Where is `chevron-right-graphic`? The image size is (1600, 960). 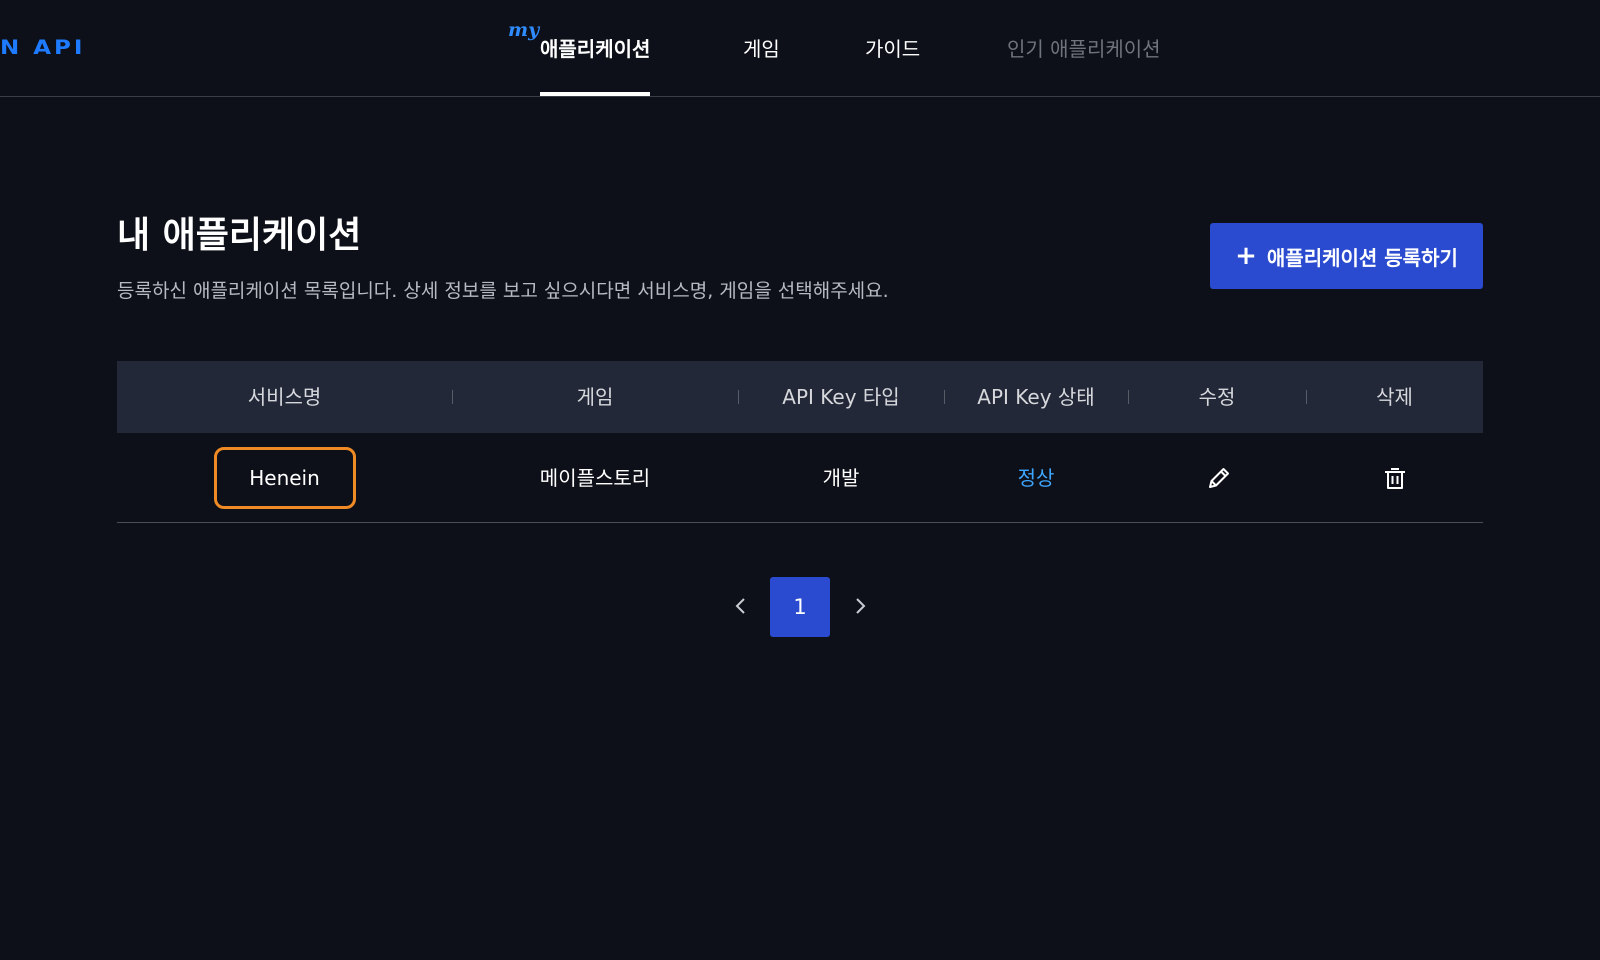
chevron-right-graphic is located at coordinates (861, 606).